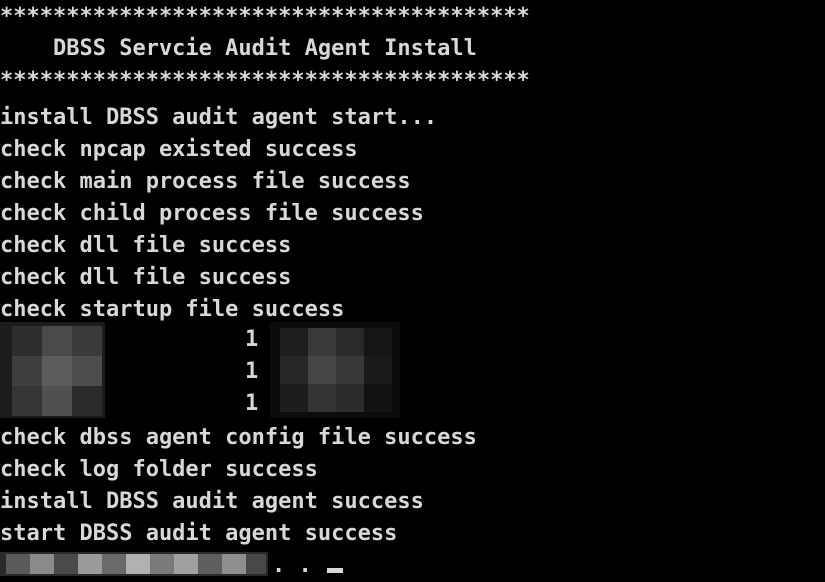 Image resolution: width=825 pixels, height=582 pixels. What do you see at coordinates (205, 181) in the screenshot?
I see `log-line: check main process file success` at bounding box center [205, 181].